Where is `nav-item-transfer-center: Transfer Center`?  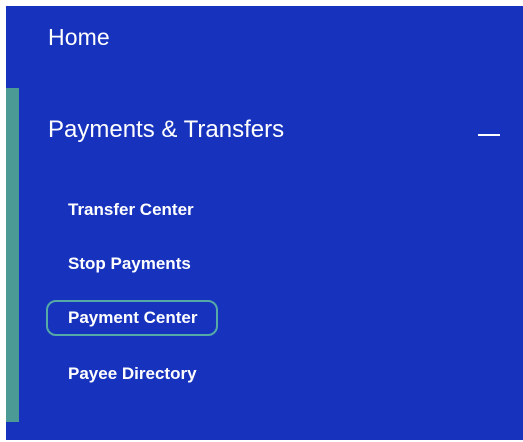 nav-item-transfer-center: Transfer Center is located at coordinates (130, 210).